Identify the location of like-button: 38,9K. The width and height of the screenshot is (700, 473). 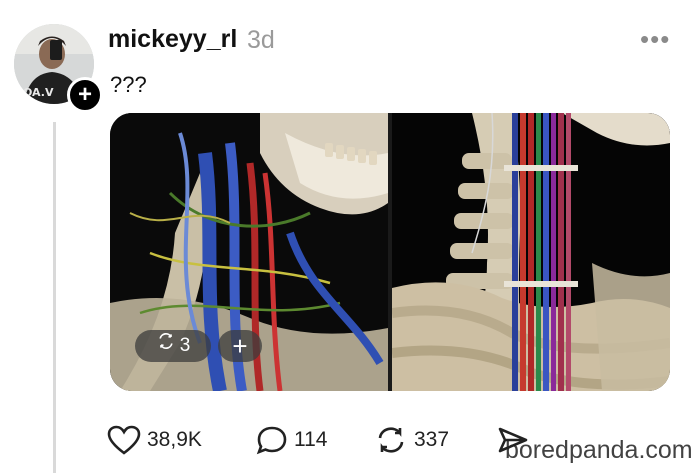
(154, 440).